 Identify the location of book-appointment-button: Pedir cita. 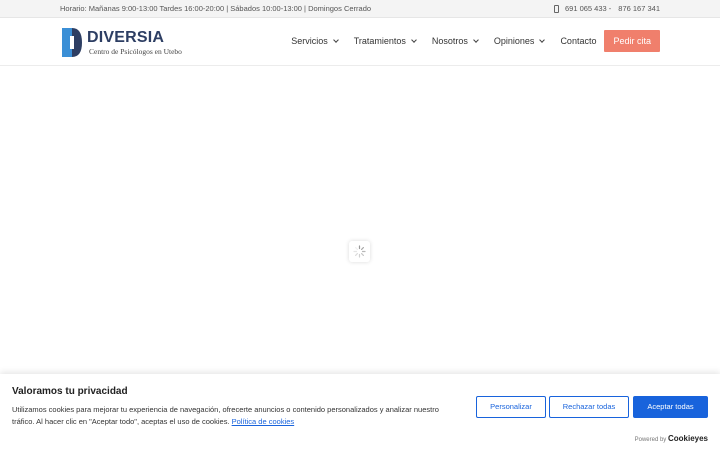
(632, 41).